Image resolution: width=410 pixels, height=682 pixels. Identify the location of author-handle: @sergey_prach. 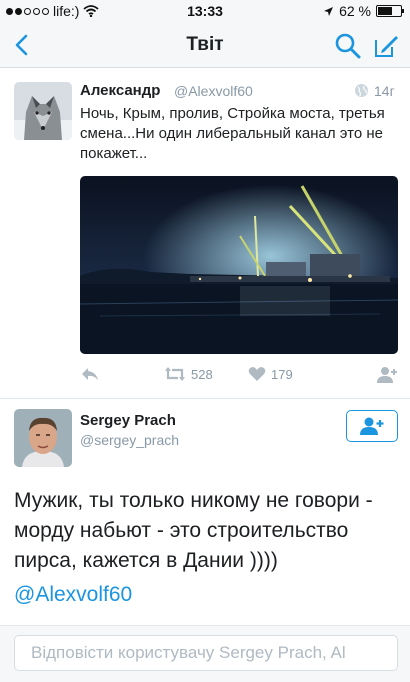
(129, 440).